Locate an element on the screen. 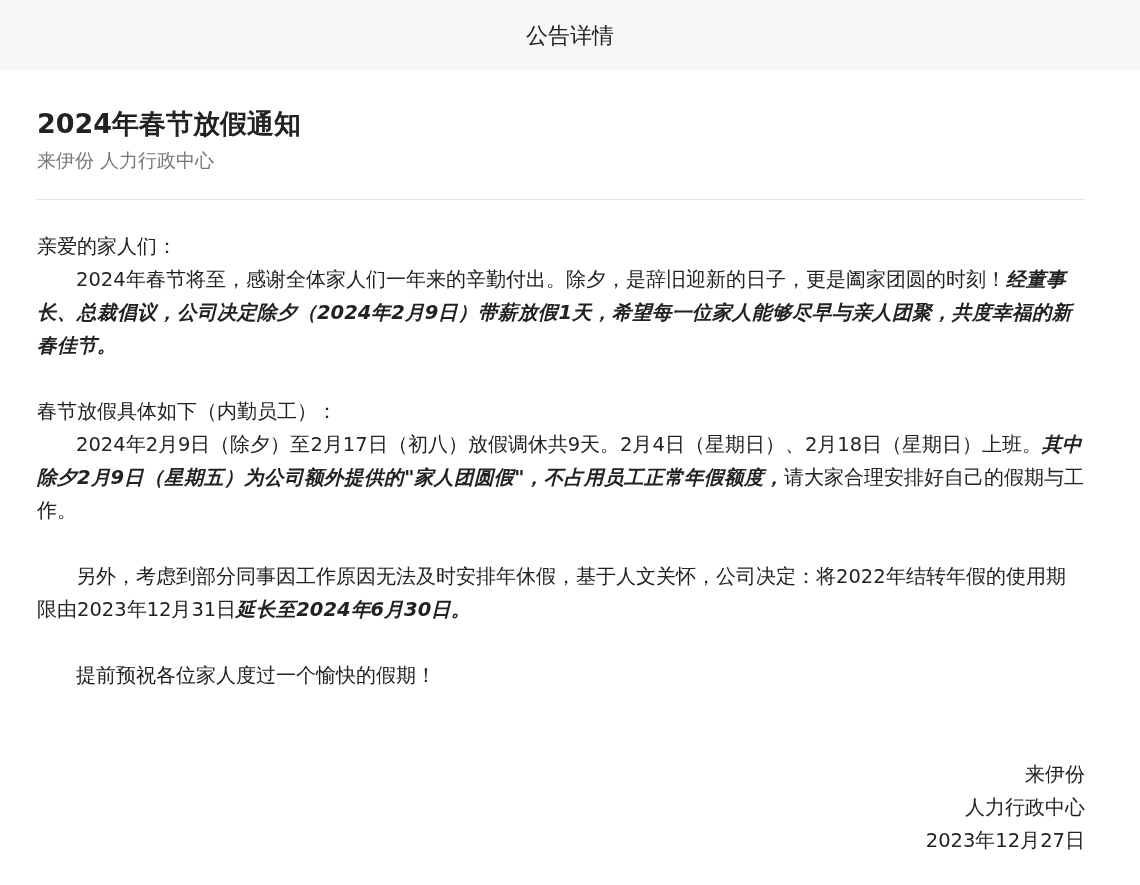 Image resolution: width=1140 pixels, height=885 pixels. paragraph: 另外，考虑到部分同事因工作原因无法及时安排年休假，基于人文关怀，公司决定：将2022年结转年假的使用期限由2023年12月31日延长至2024年6月30日。 is located at coordinates (552, 593).